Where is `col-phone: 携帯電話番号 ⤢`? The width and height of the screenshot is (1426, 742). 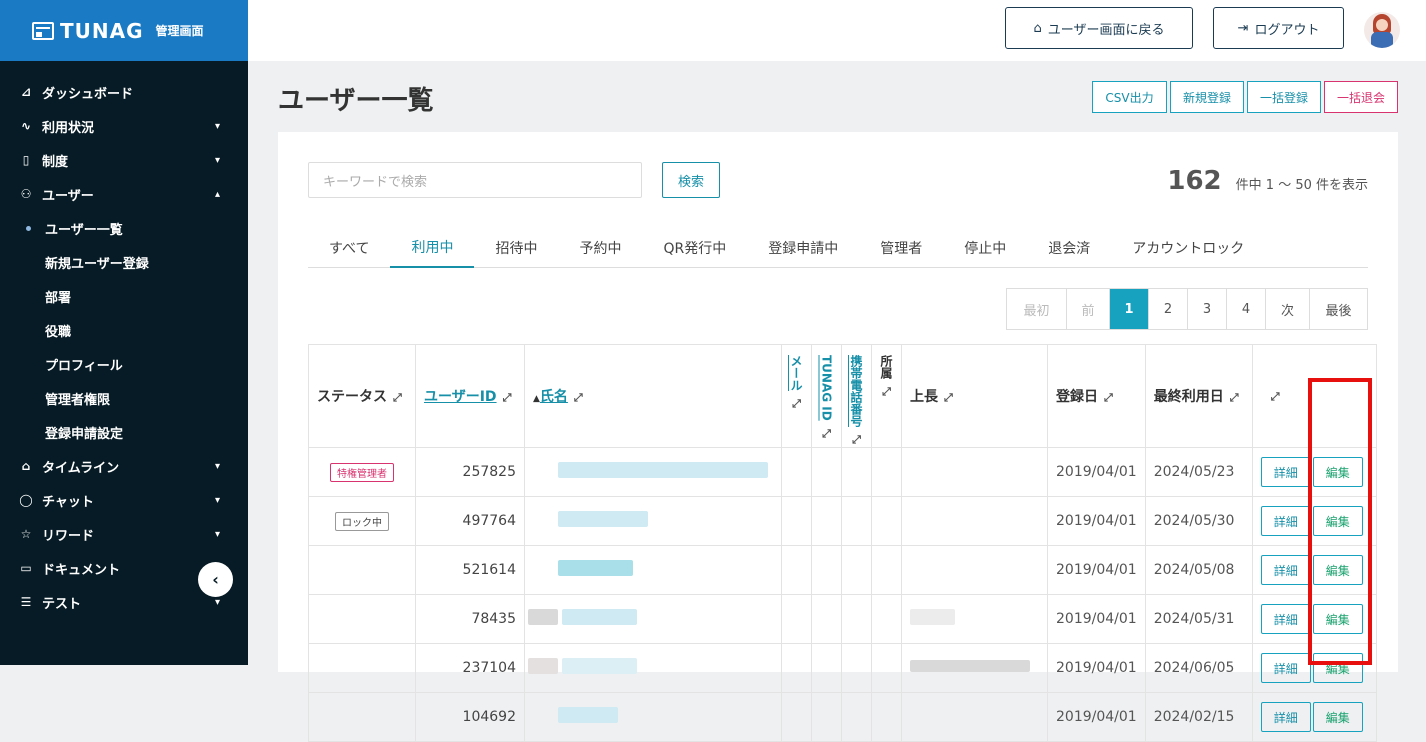
col-phone: 携帯電話番号 ⤢ is located at coordinates (856, 396).